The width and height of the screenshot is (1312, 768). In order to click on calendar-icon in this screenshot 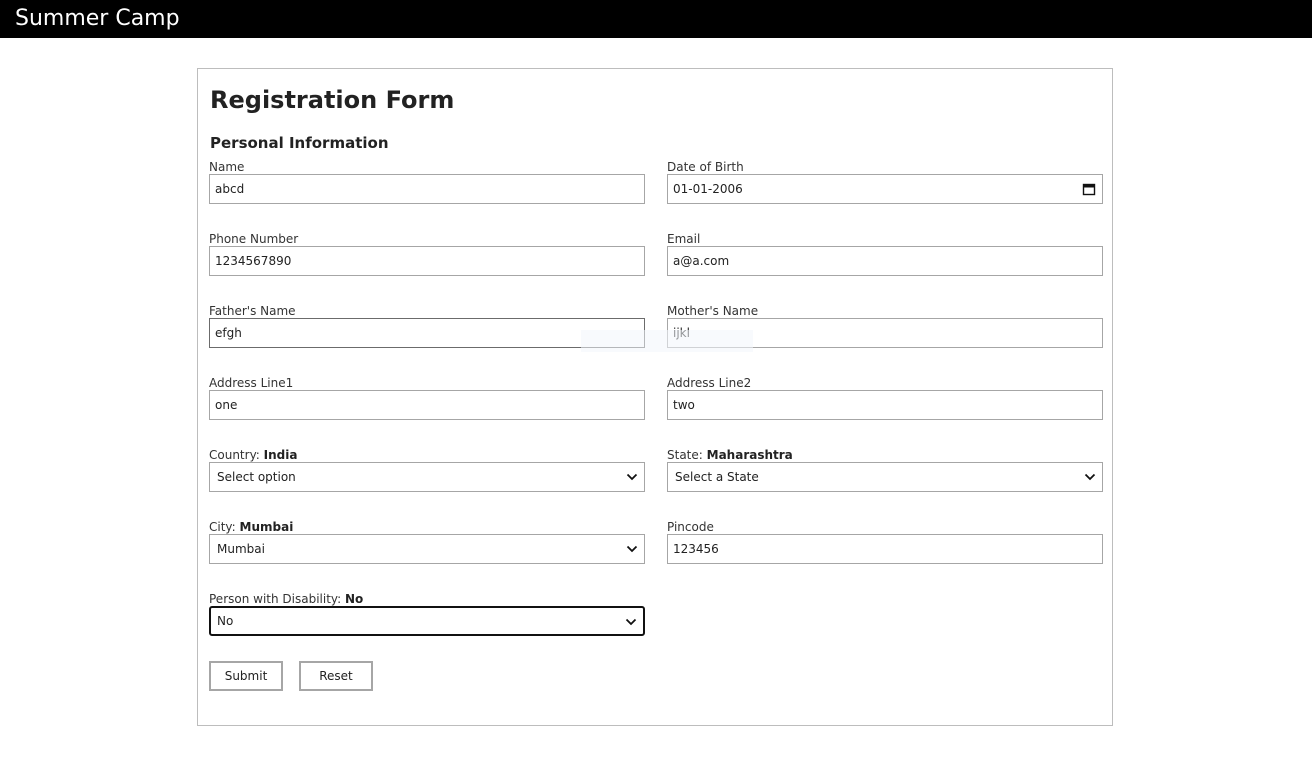, I will do `click(1089, 189)`.